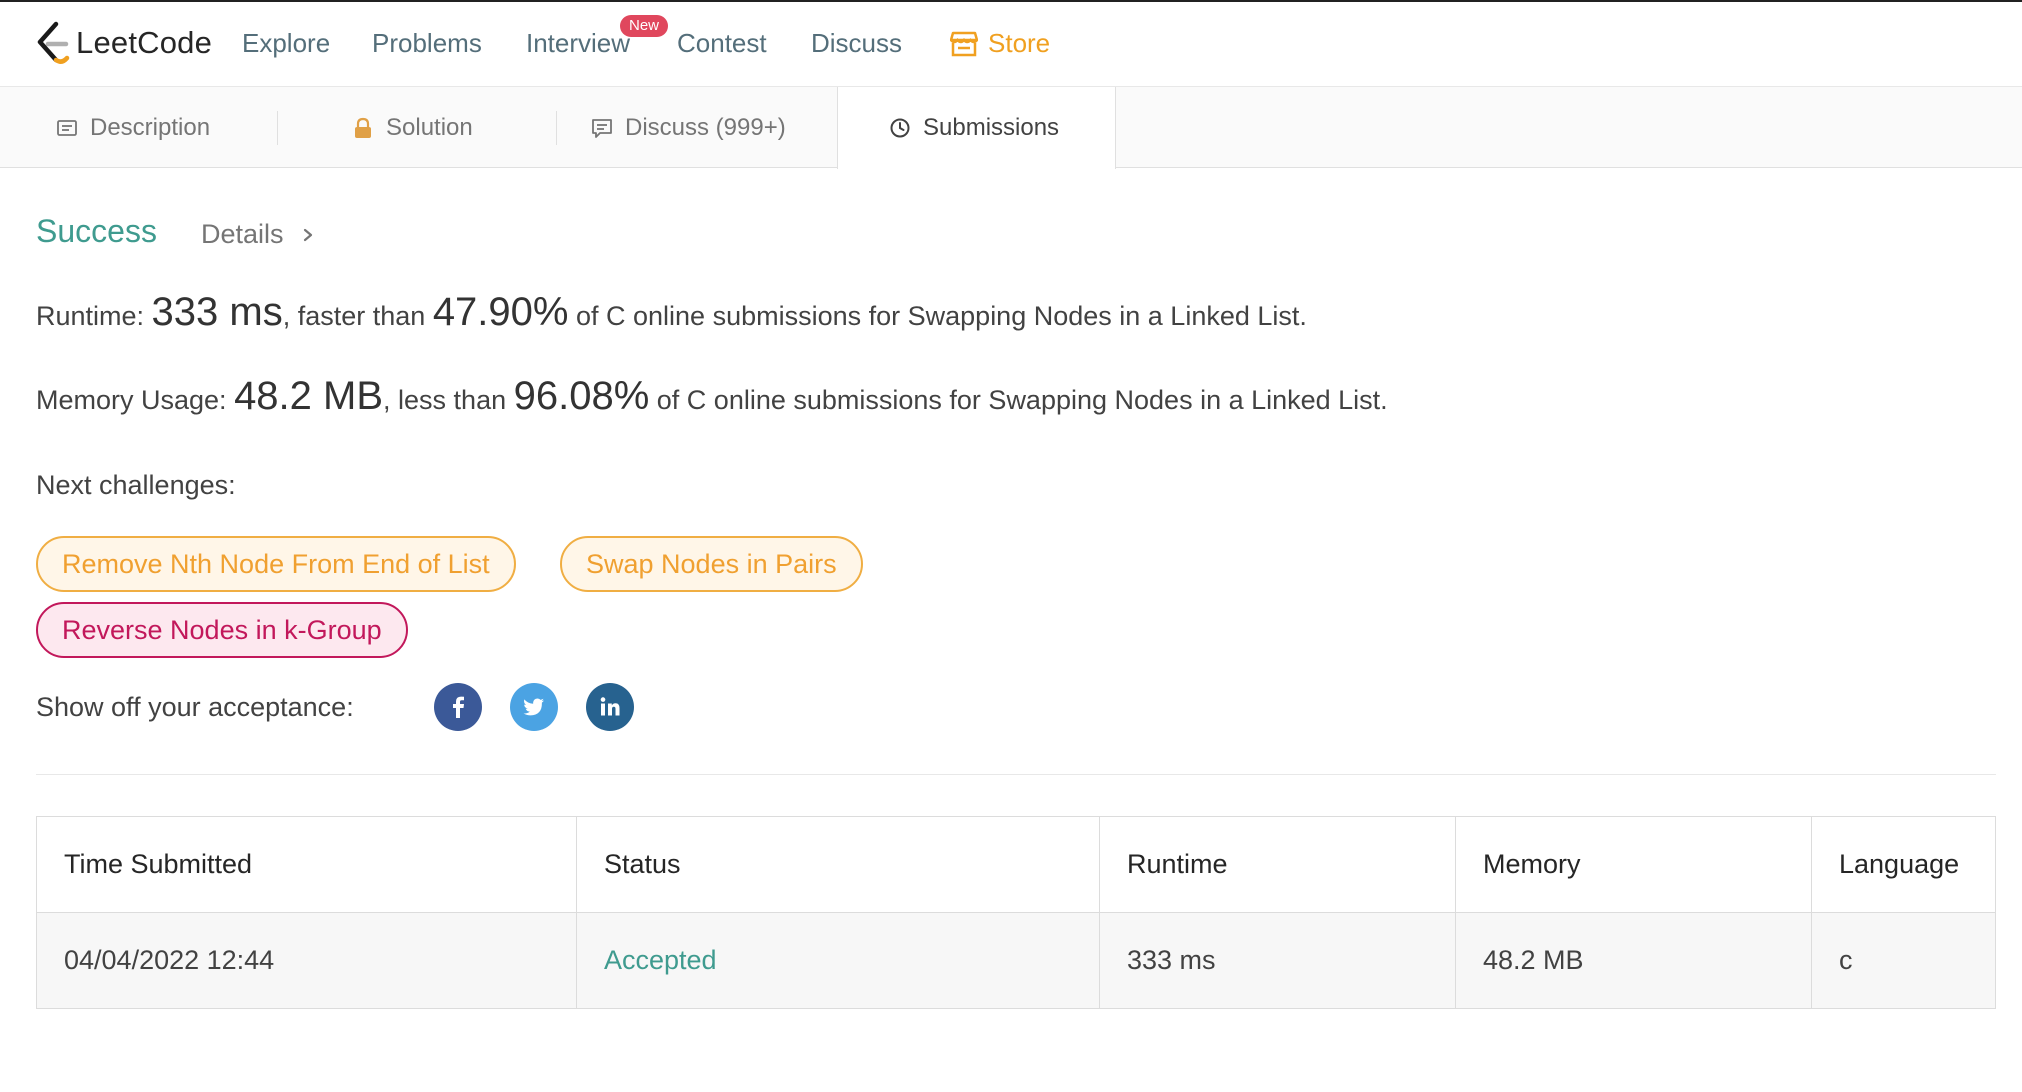 This screenshot has height=1092, width=2022. I want to click on language-cell: c, so click(1903, 960).